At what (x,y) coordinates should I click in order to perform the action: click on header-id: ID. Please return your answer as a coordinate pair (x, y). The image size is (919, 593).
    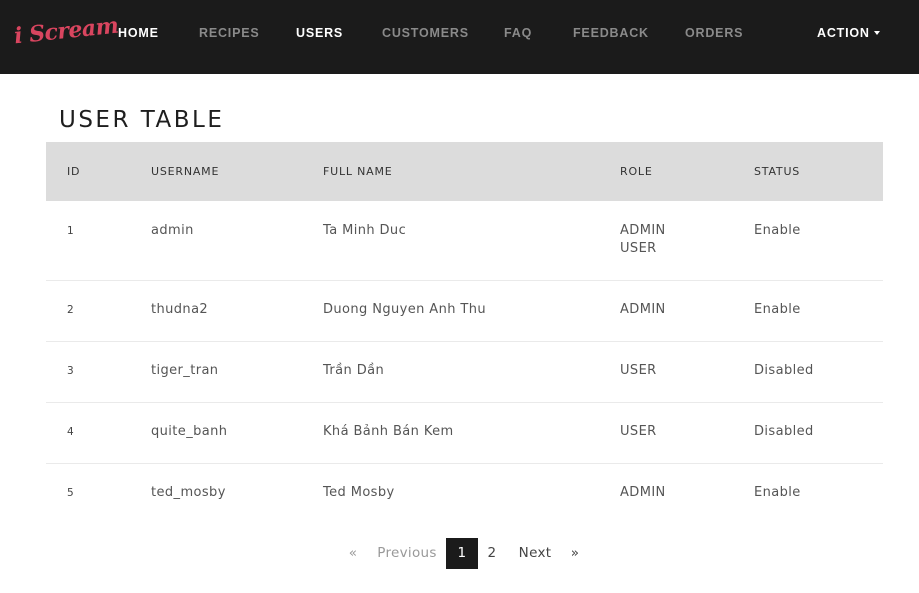
    Looking at the image, I should click on (74, 171).